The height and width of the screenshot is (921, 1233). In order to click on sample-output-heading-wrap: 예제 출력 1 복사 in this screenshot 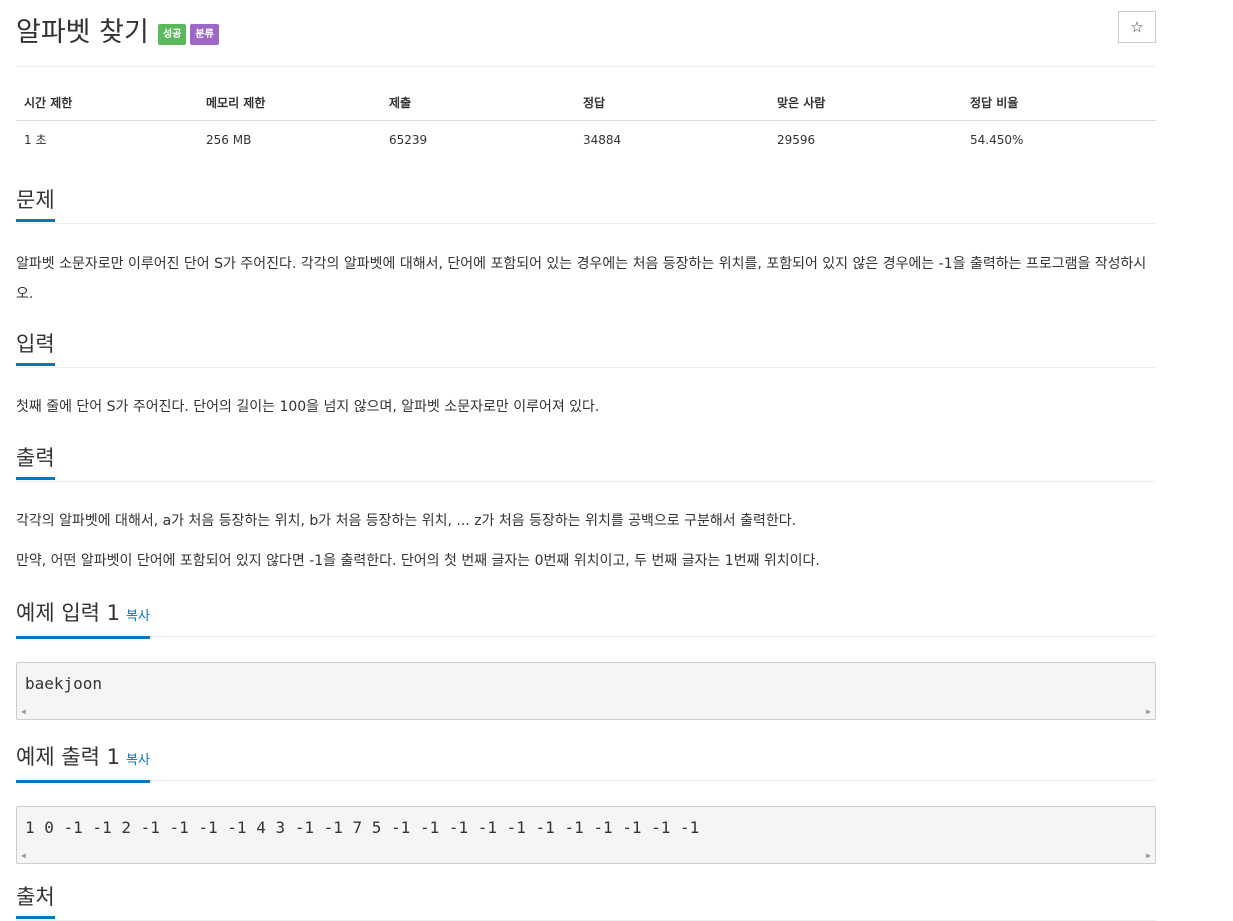, I will do `click(83, 763)`.